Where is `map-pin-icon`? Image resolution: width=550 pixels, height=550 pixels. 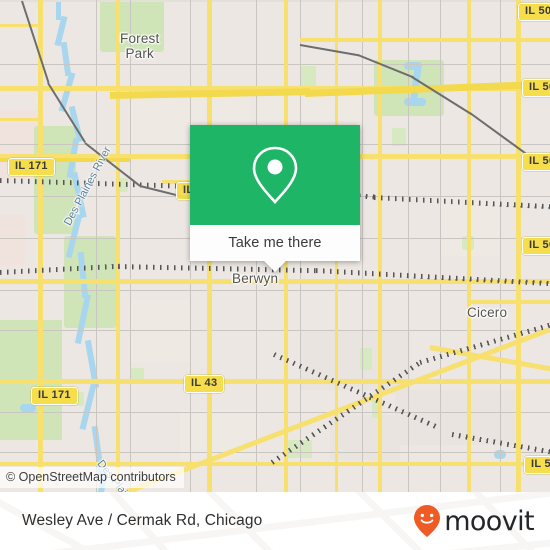 map-pin-icon is located at coordinates (275, 175).